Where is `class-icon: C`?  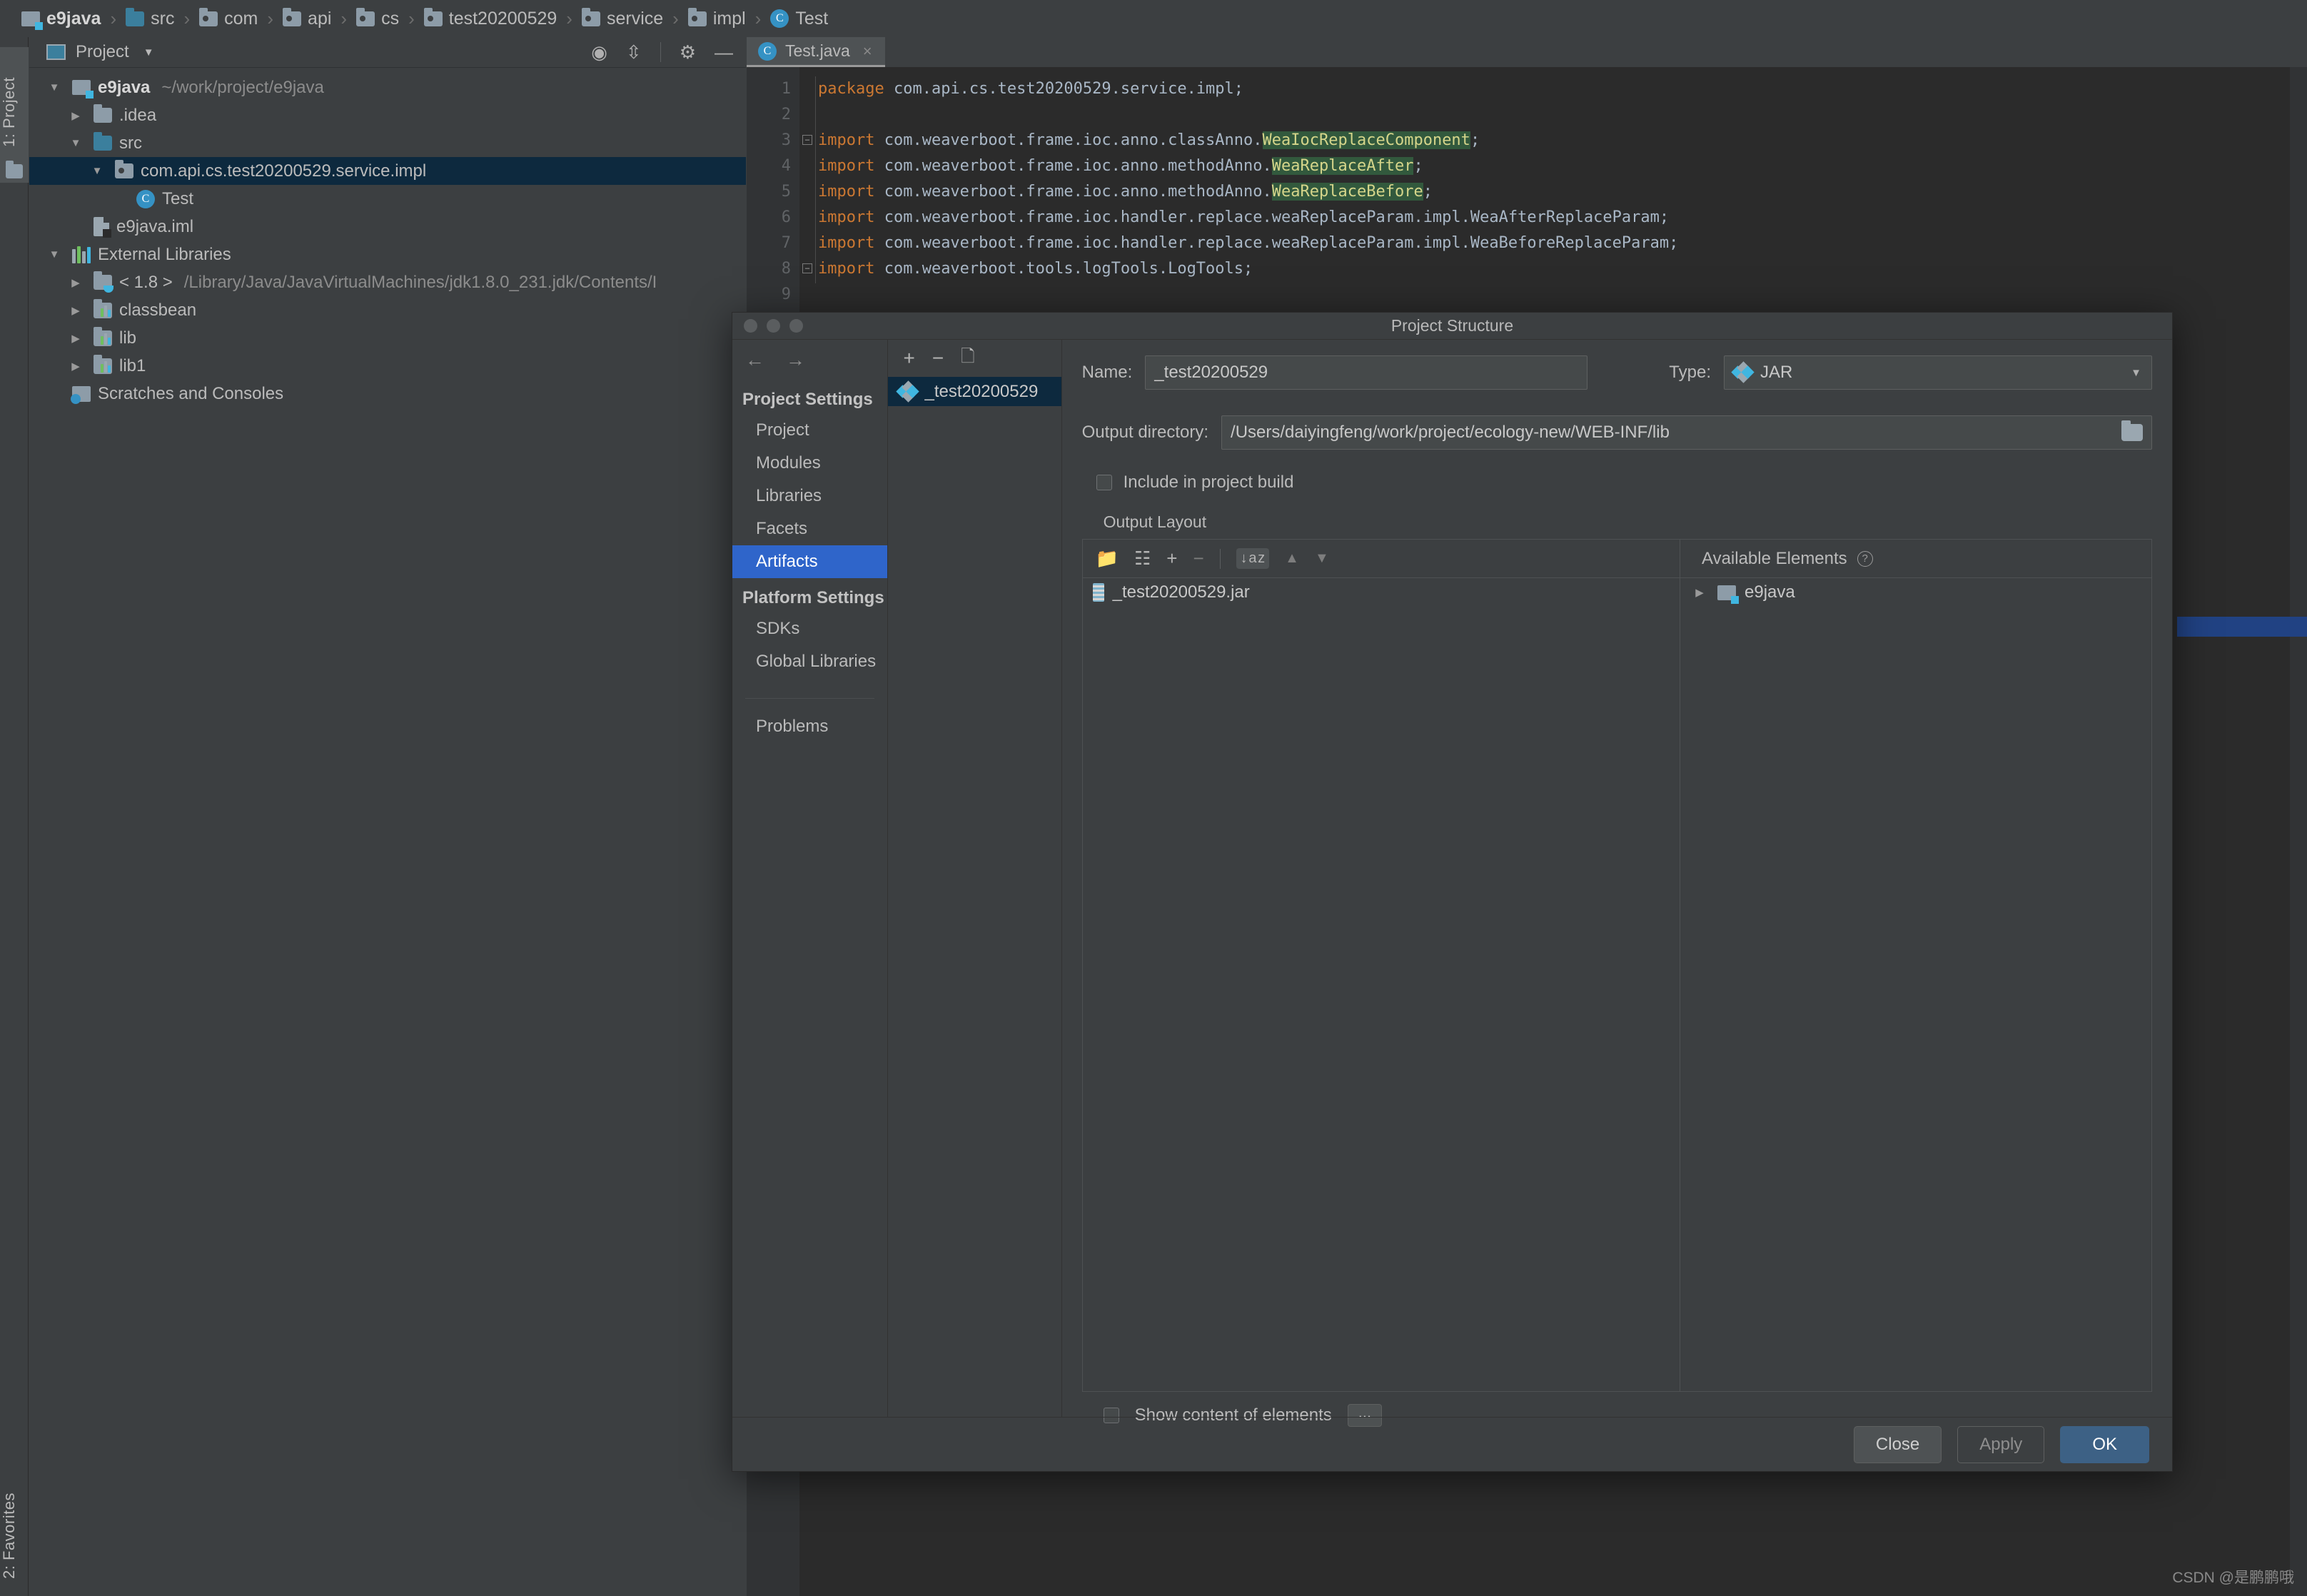 class-icon: C is located at coordinates (767, 51).